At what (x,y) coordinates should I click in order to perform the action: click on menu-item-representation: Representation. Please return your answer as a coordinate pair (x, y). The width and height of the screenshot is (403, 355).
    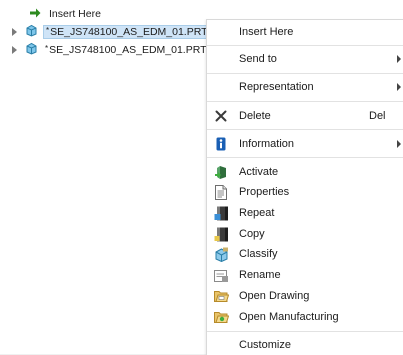
    Looking at the image, I should click on (305, 87).